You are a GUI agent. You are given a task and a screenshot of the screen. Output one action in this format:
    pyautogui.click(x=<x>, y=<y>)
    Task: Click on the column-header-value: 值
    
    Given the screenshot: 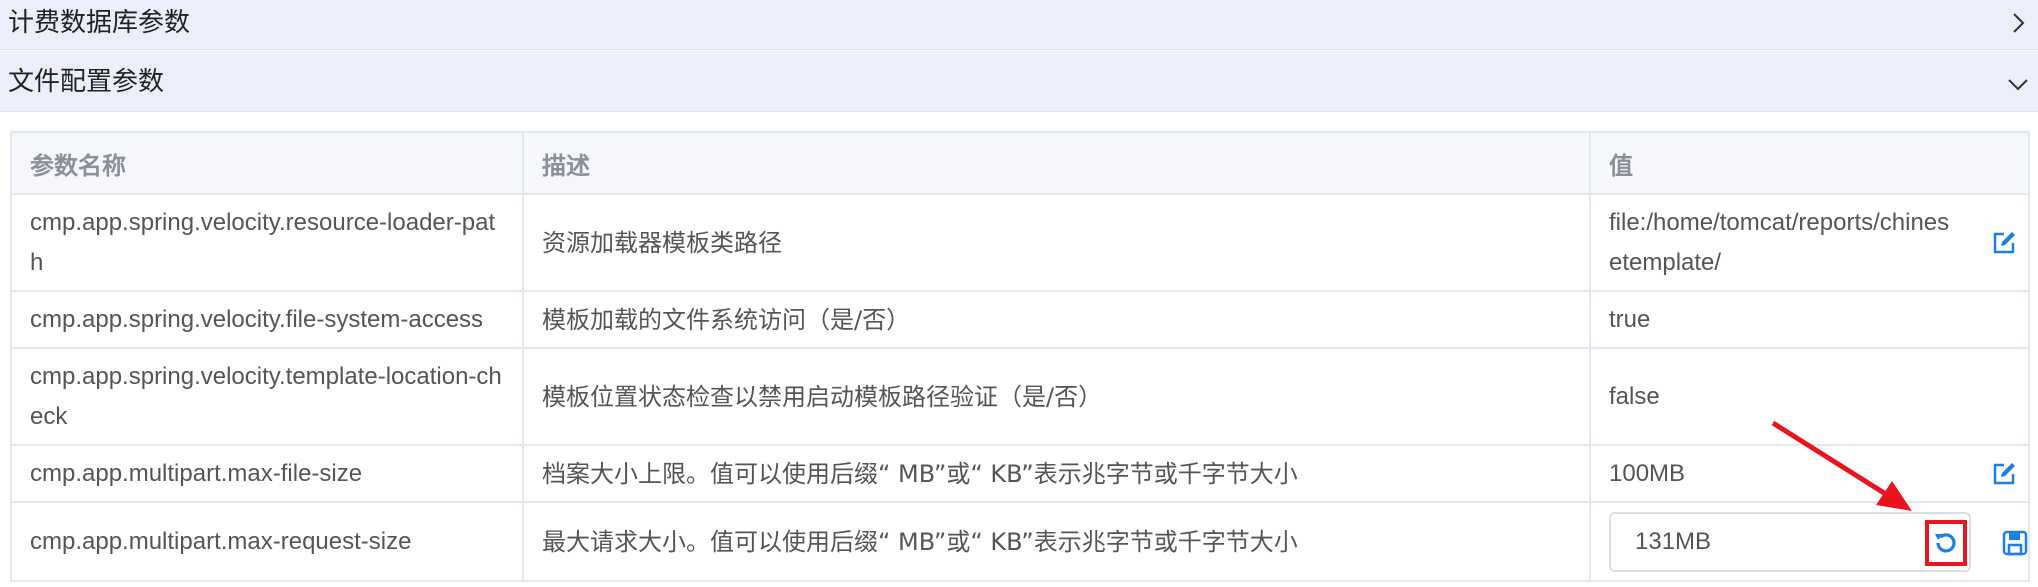 What is the action you would take?
    pyautogui.click(x=1809, y=163)
    